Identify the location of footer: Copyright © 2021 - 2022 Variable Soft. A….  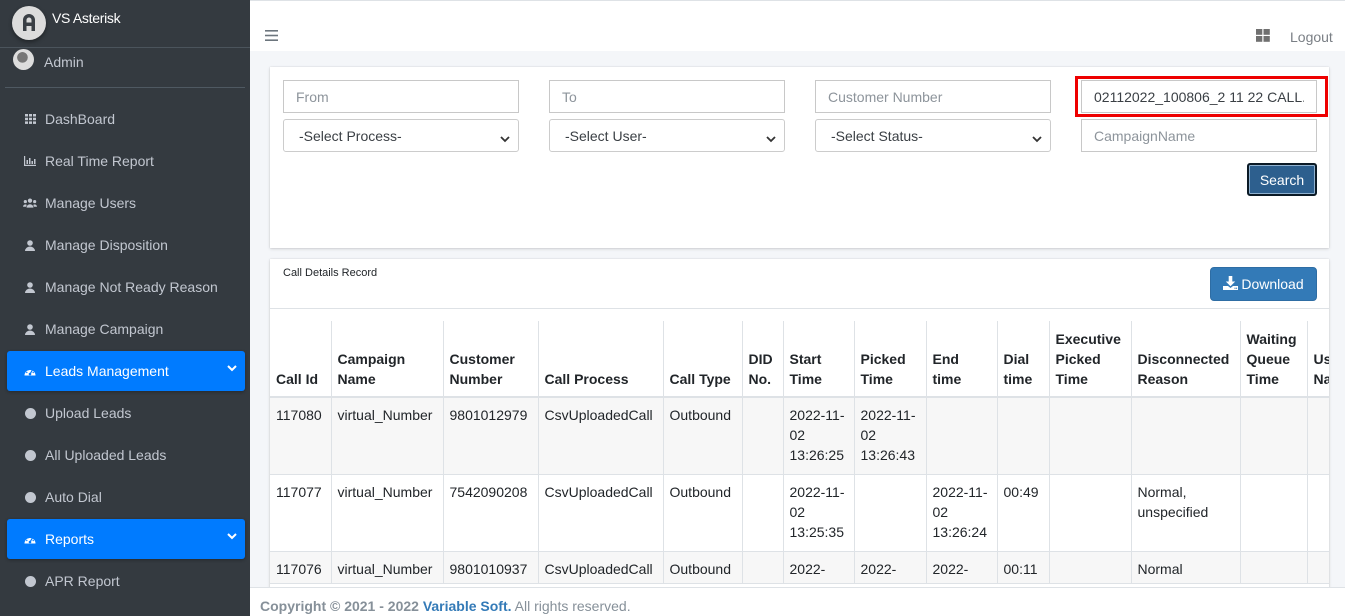
(797, 601).